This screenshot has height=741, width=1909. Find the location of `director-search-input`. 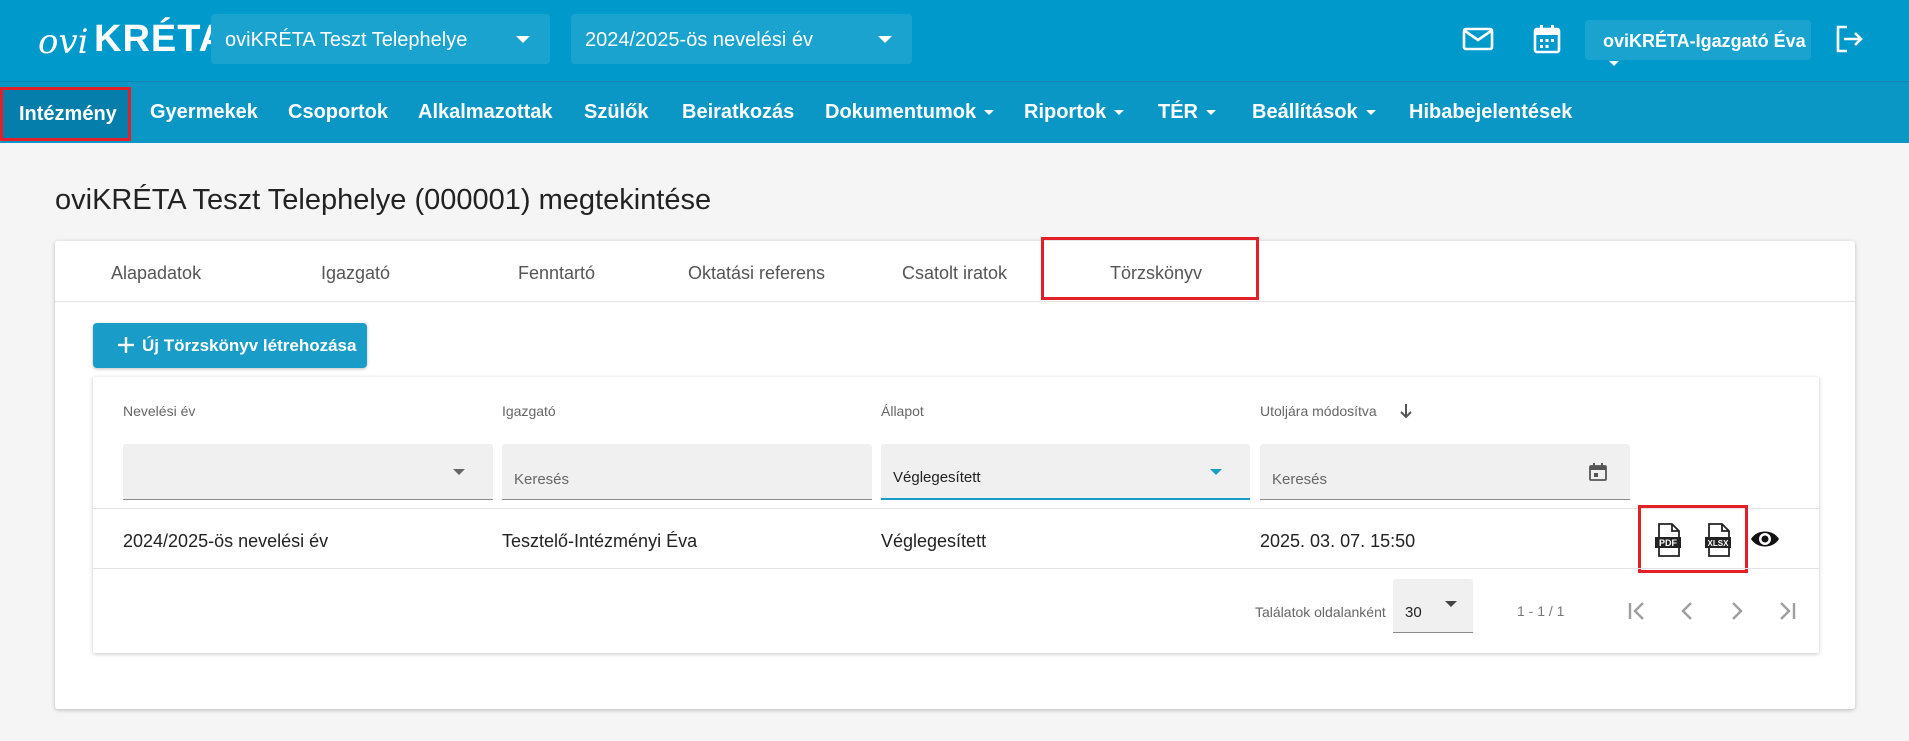

director-search-input is located at coordinates (687, 471).